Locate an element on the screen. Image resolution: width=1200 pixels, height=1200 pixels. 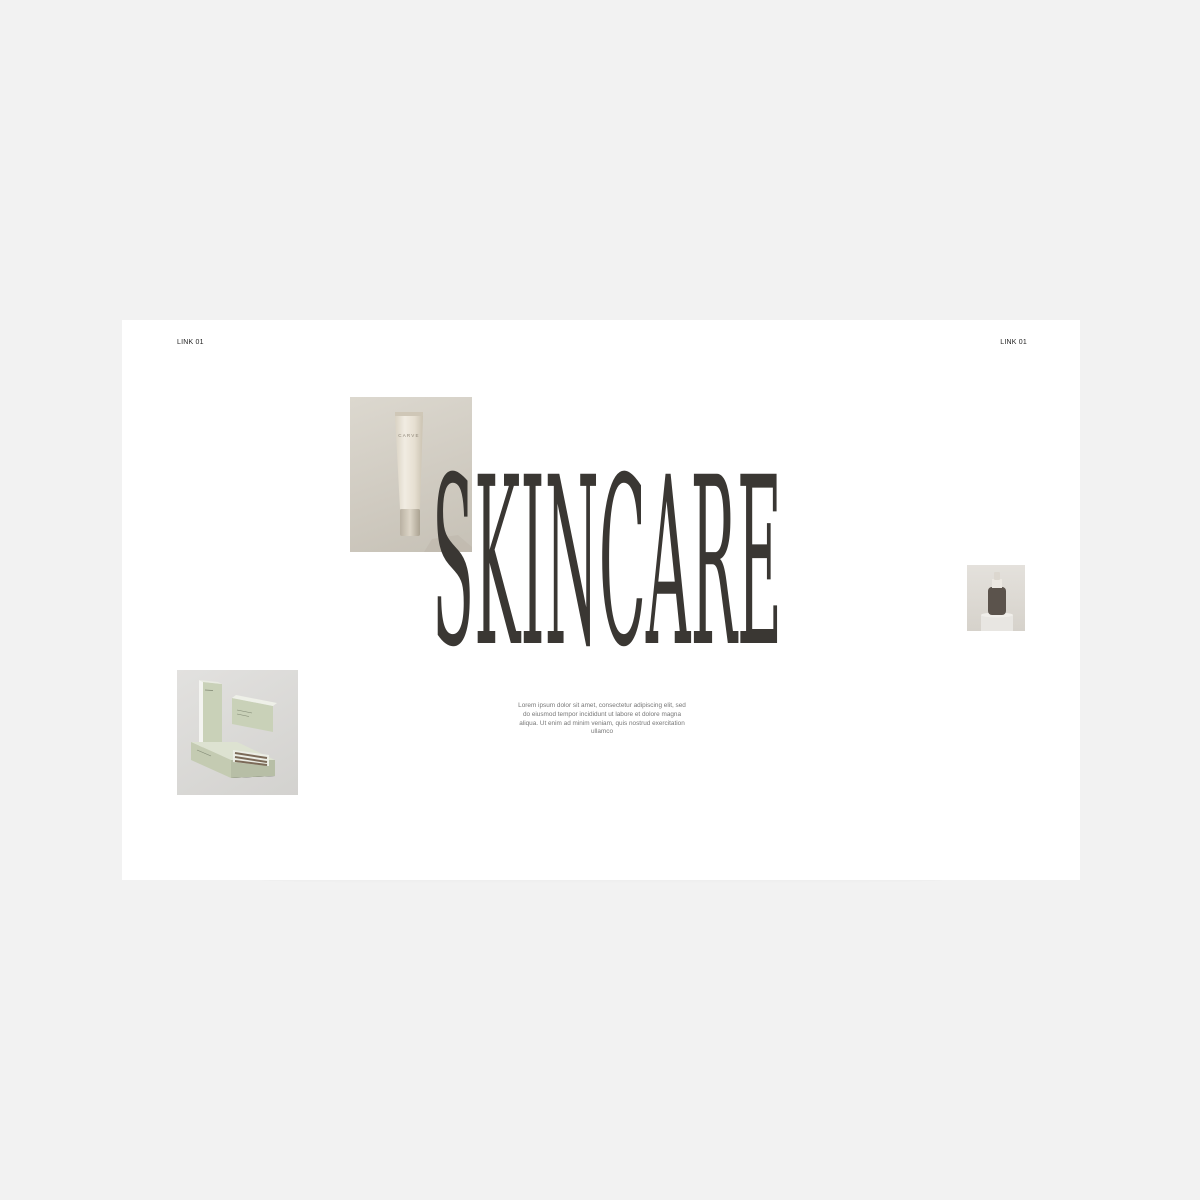
tube-brand-label: CARVE is located at coordinates (408, 435).